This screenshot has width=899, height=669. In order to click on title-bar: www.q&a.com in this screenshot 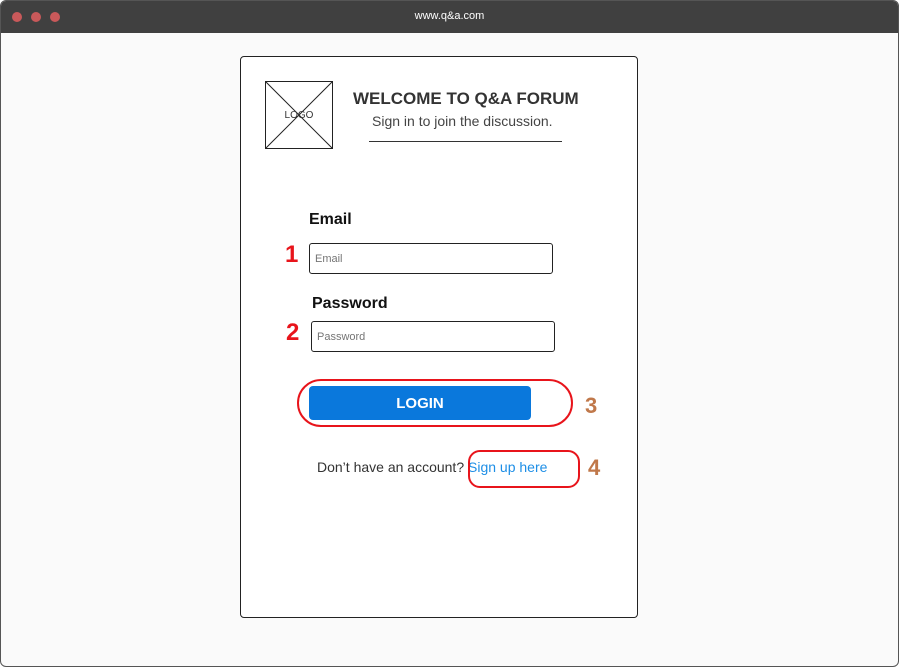, I will do `click(449, 17)`.